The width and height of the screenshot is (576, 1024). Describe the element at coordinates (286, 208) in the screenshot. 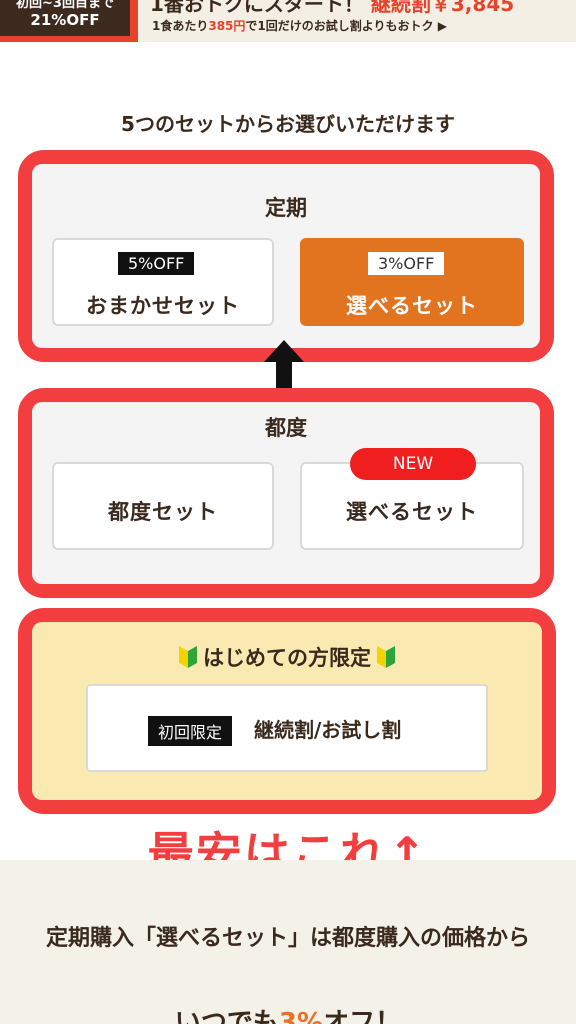

I see `regular-group-title: 定期` at that location.